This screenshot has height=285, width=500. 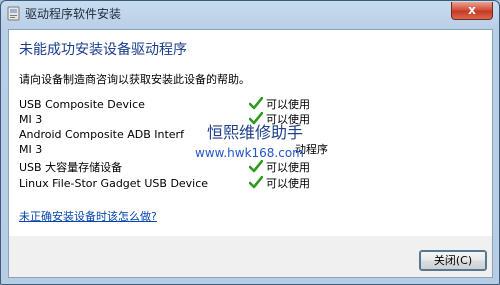 I want to click on watermark-title: 恒熙维修助手, so click(x=255, y=132).